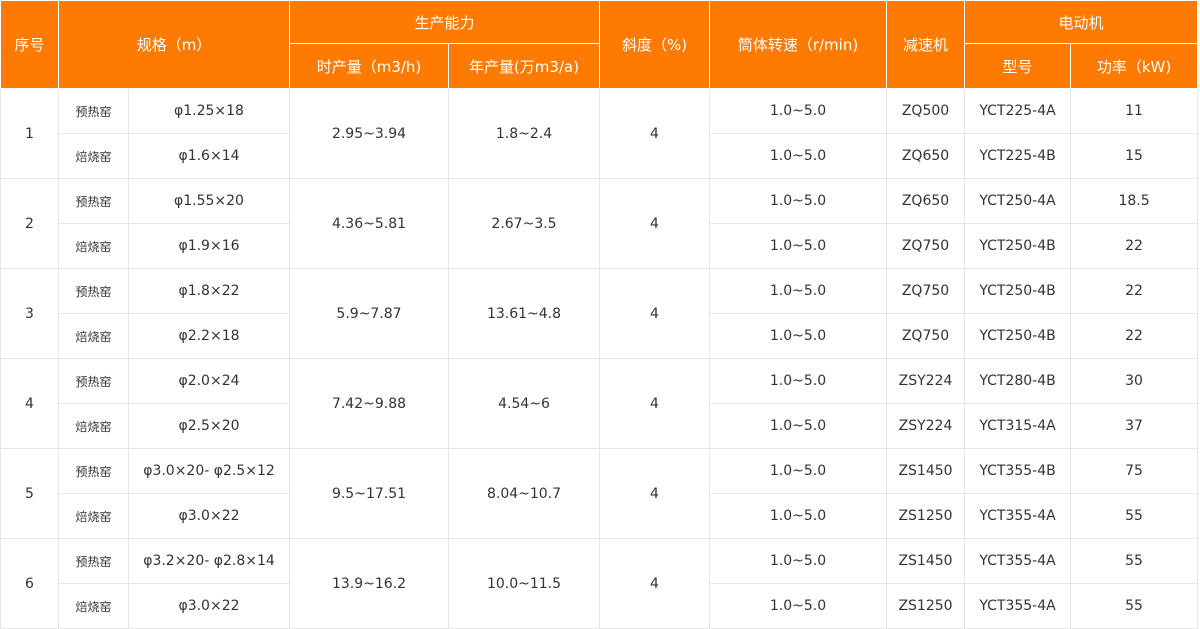 The image size is (1200, 629). Describe the element at coordinates (29, 44) in the screenshot. I see `header-no: 序号` at that location.